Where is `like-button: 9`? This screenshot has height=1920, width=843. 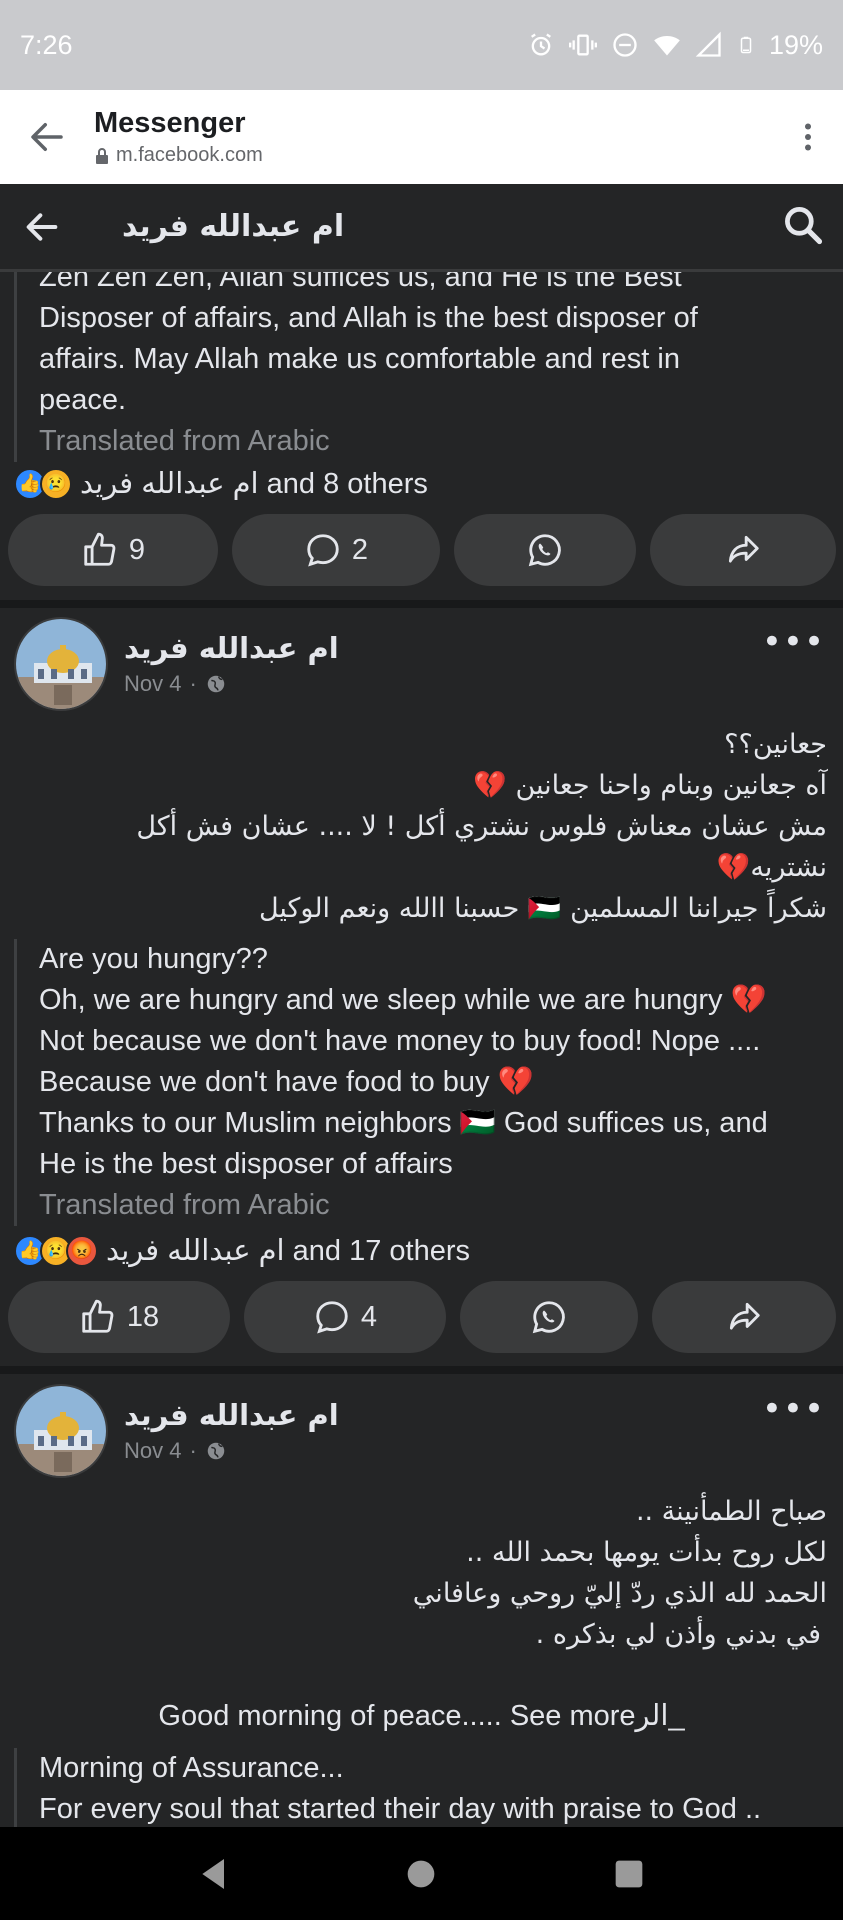 like-button: 9 is located at coordinates (113, 550).